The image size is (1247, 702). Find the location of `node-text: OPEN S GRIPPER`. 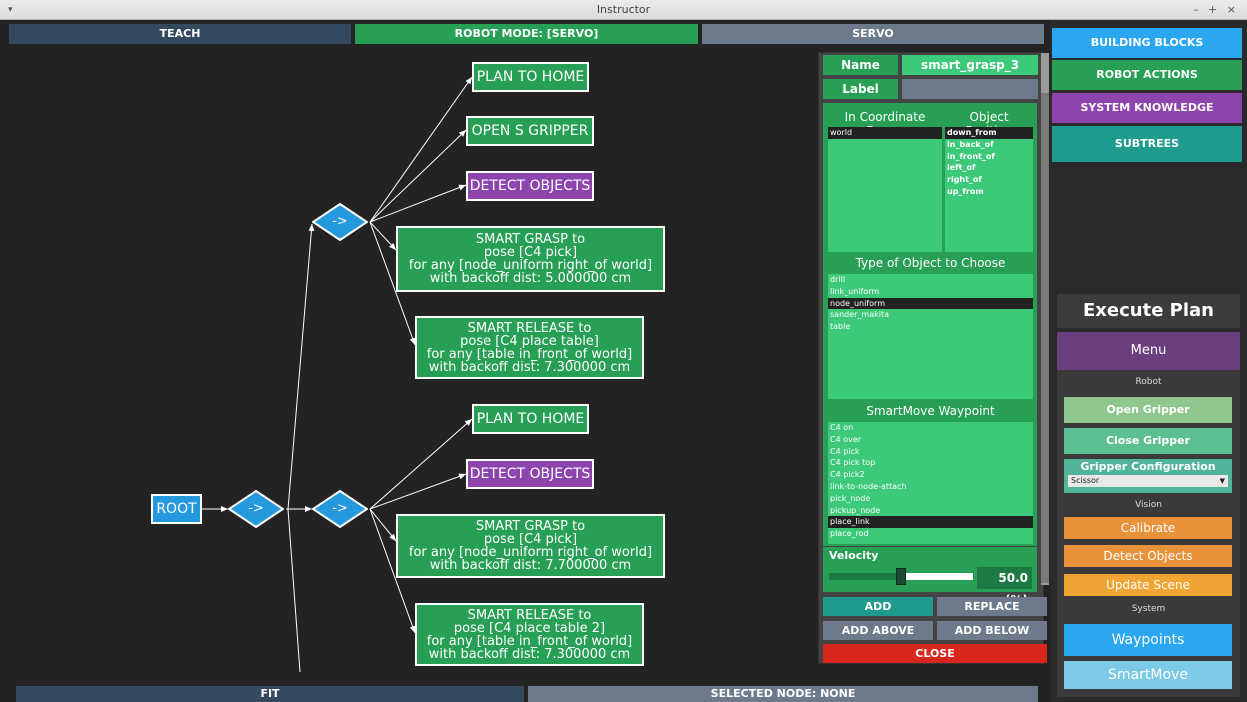

node-text: OPEN S GRIPPER is located at coordinates (530, 130).